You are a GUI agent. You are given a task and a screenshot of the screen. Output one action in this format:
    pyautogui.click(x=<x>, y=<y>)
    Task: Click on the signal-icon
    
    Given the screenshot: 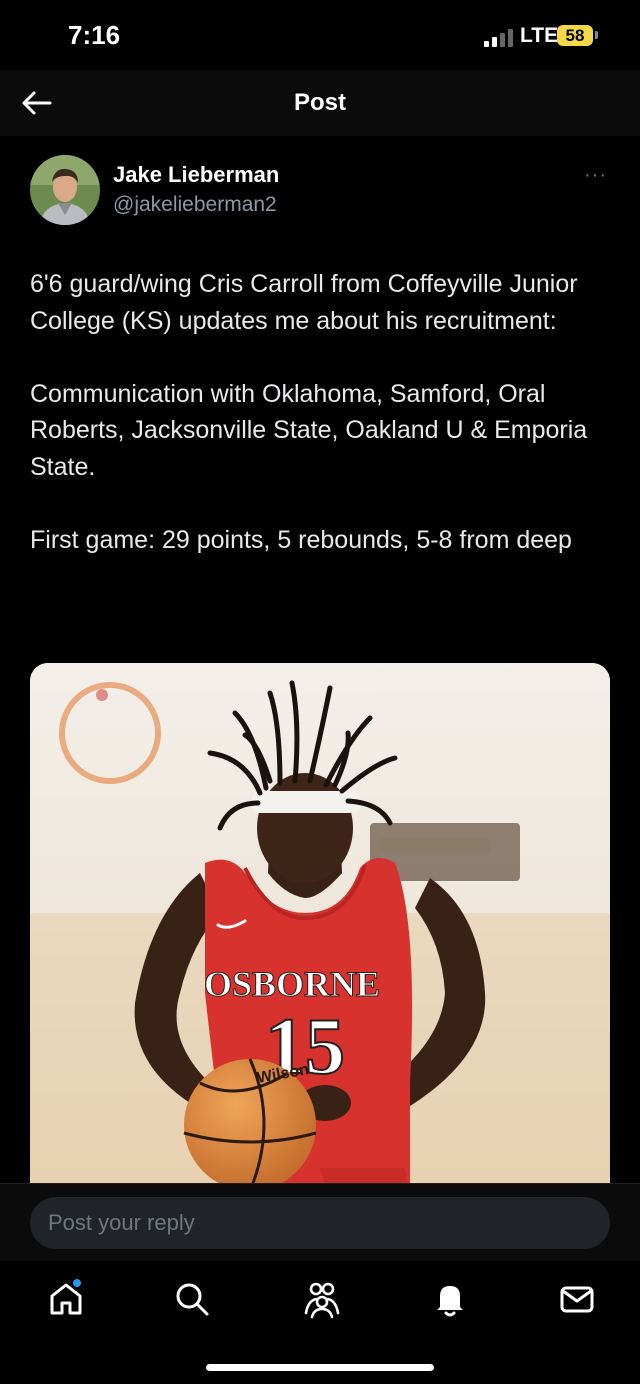 What is the action you would take?
    pyautogui.click(x=499, y=37)
    